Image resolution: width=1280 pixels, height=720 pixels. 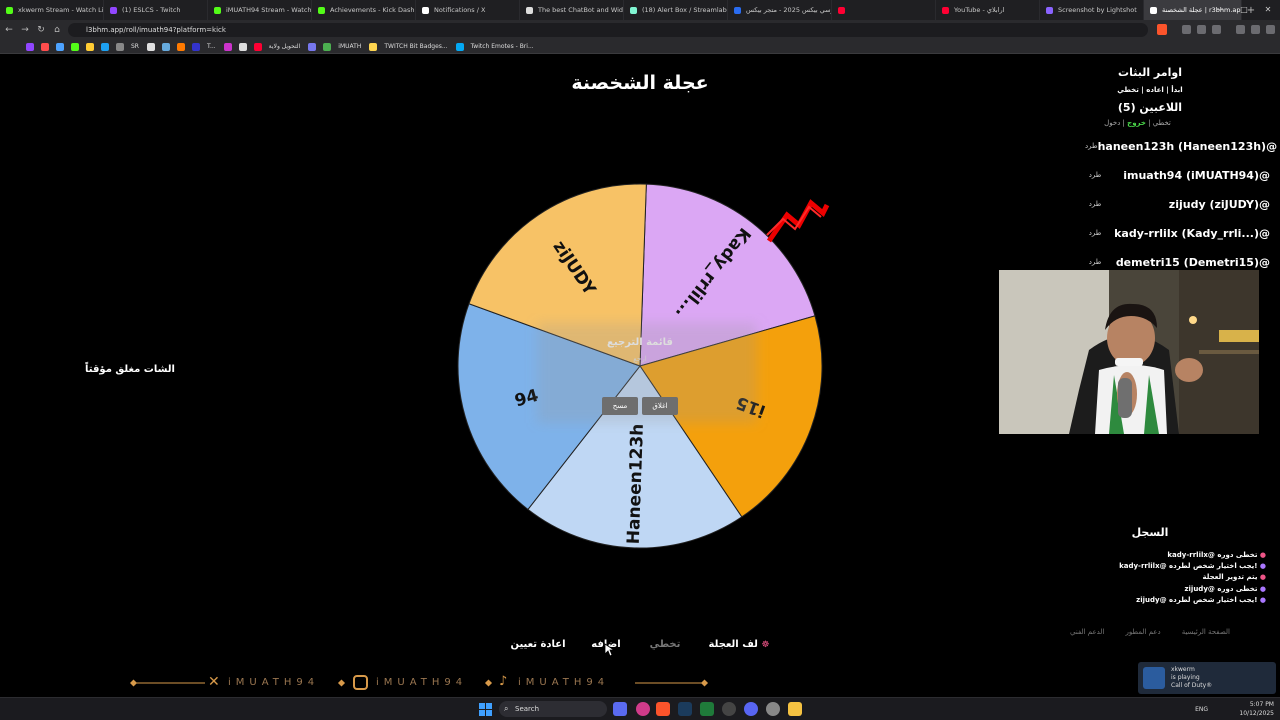 I want to click on taskview-icon, so click(x=620, y=709).